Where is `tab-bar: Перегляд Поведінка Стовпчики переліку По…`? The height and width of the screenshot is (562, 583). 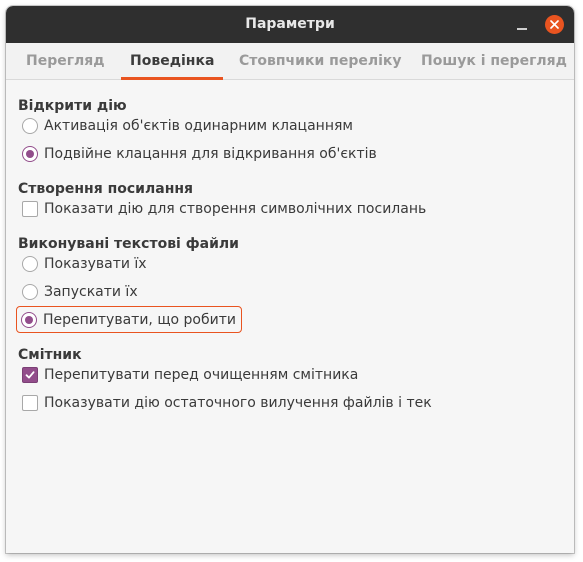 tab-bar: Перегляд Поведінка Стовпчики переліку По… is located at coordinates (290, 61).